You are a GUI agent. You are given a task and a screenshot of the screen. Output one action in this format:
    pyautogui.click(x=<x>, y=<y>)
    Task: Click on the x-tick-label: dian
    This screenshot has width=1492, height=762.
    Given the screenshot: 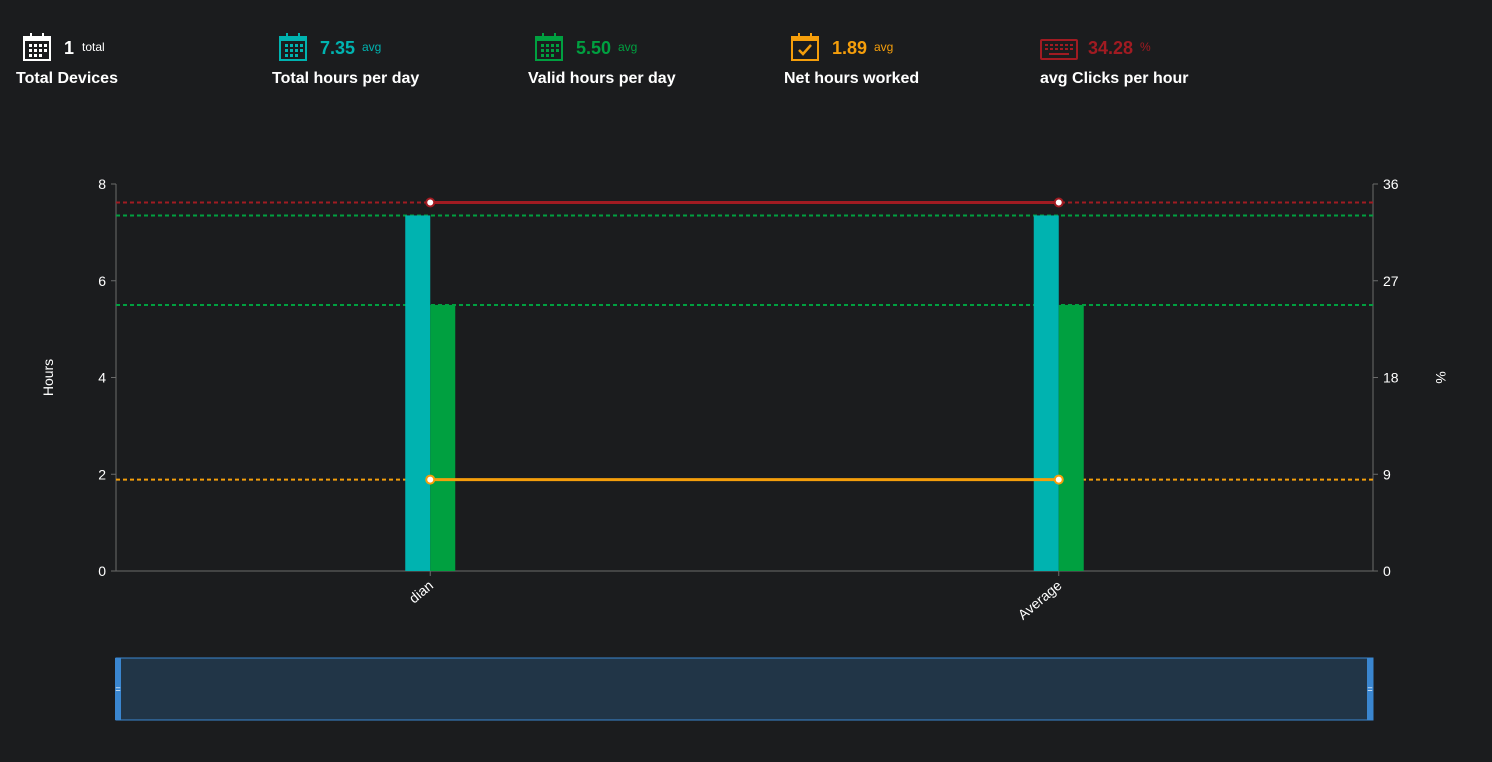 What is the action you would take?
    pyautogui.click(x=421, y=591)
    